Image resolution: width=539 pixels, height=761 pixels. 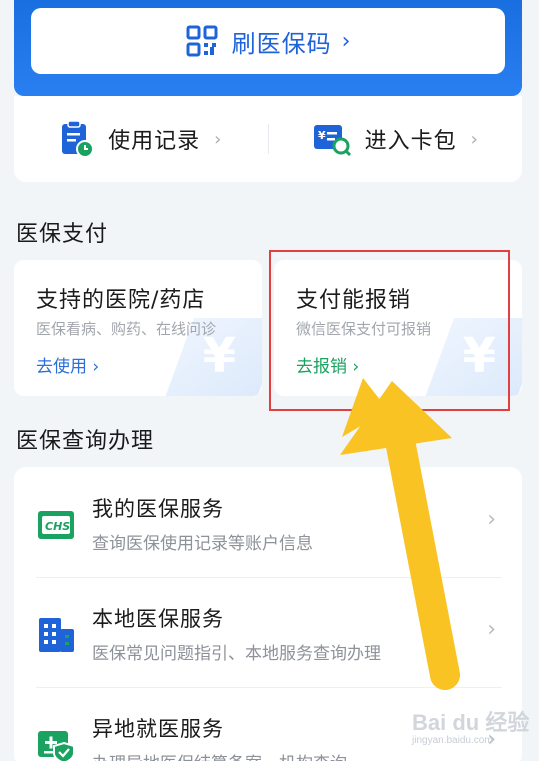 What do you see at coordinates (268, 522) in the screenshot?
I see `my-insurance-service-item: CHS 我的医保服务 查询医保使用记录等账户信息 ›` at bounding box center [268, 522].